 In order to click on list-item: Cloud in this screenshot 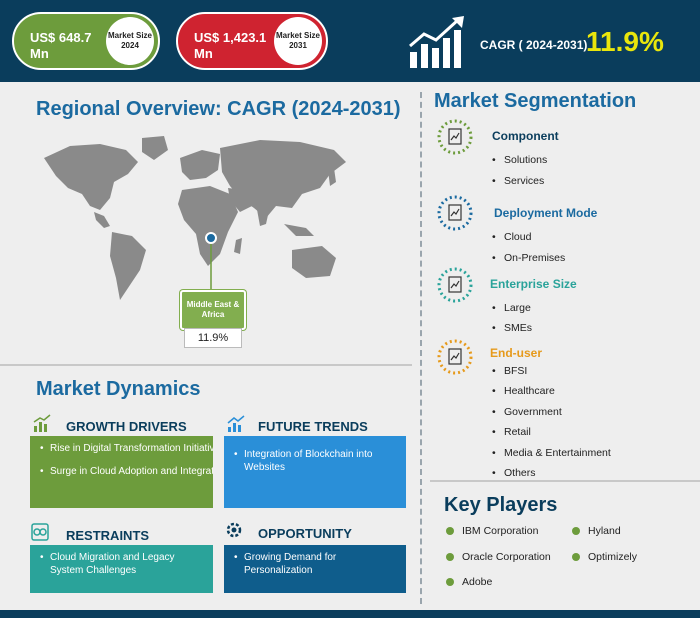, I will do `click(512, 237)`.